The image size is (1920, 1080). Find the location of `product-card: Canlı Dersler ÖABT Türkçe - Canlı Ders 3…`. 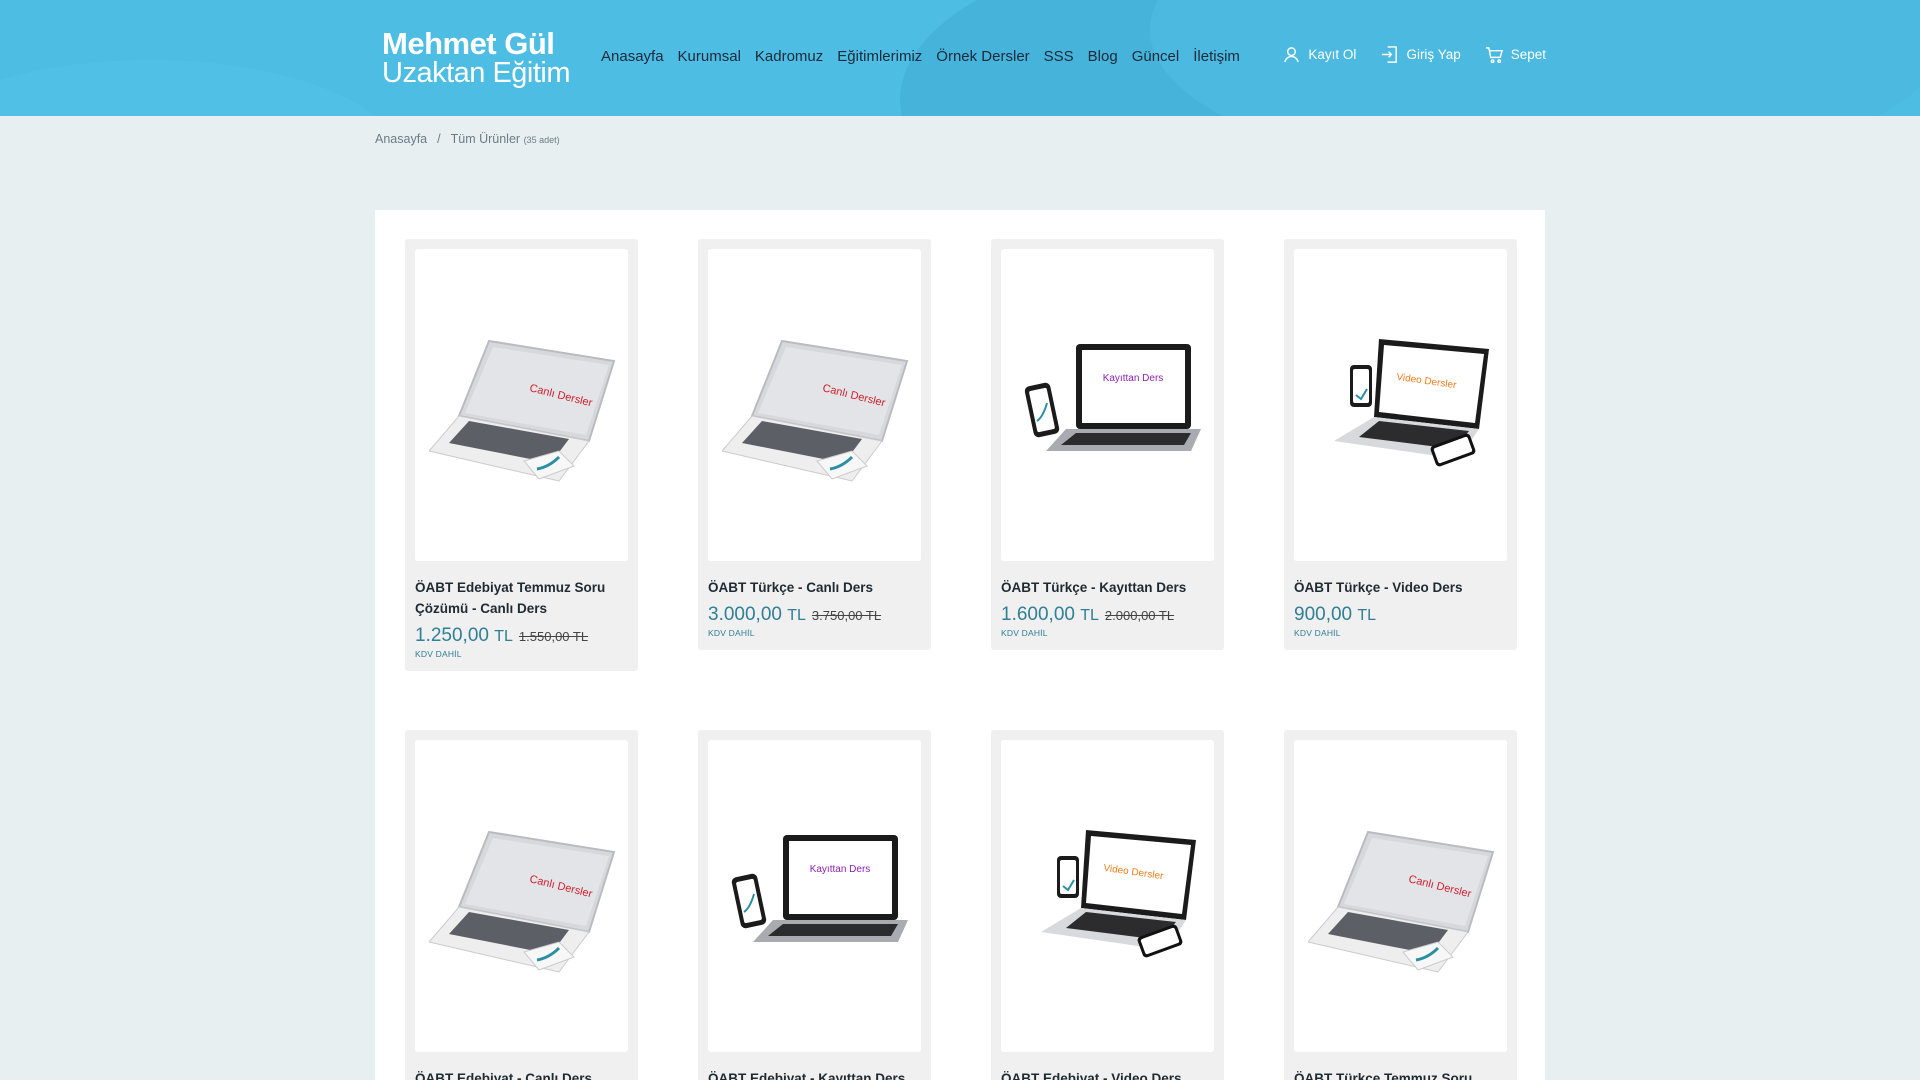

product-card: Canlı Dersler ÖABT Türkçe - Canlı Ders 3… is located at coordinates (814, 444).